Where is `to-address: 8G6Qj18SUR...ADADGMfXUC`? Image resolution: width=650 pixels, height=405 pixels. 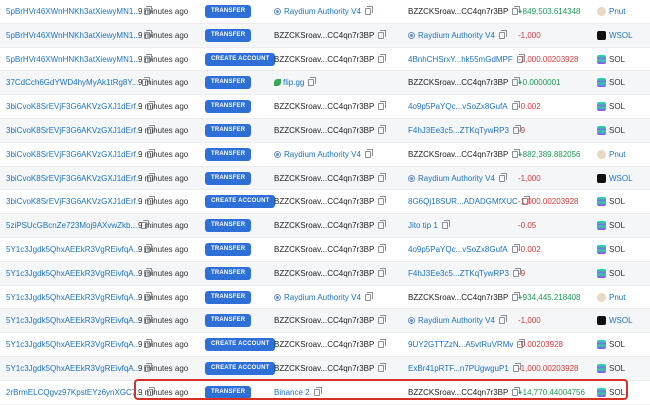
to-address: 8G6Qj18SUR...ADADGMfXUC is located at coordinates (463, 201).